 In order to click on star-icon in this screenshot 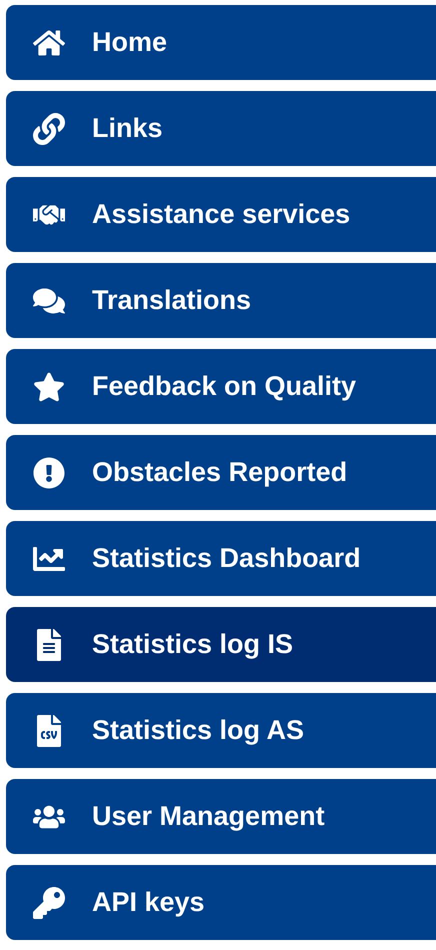, I will do `click(49, 386)`.